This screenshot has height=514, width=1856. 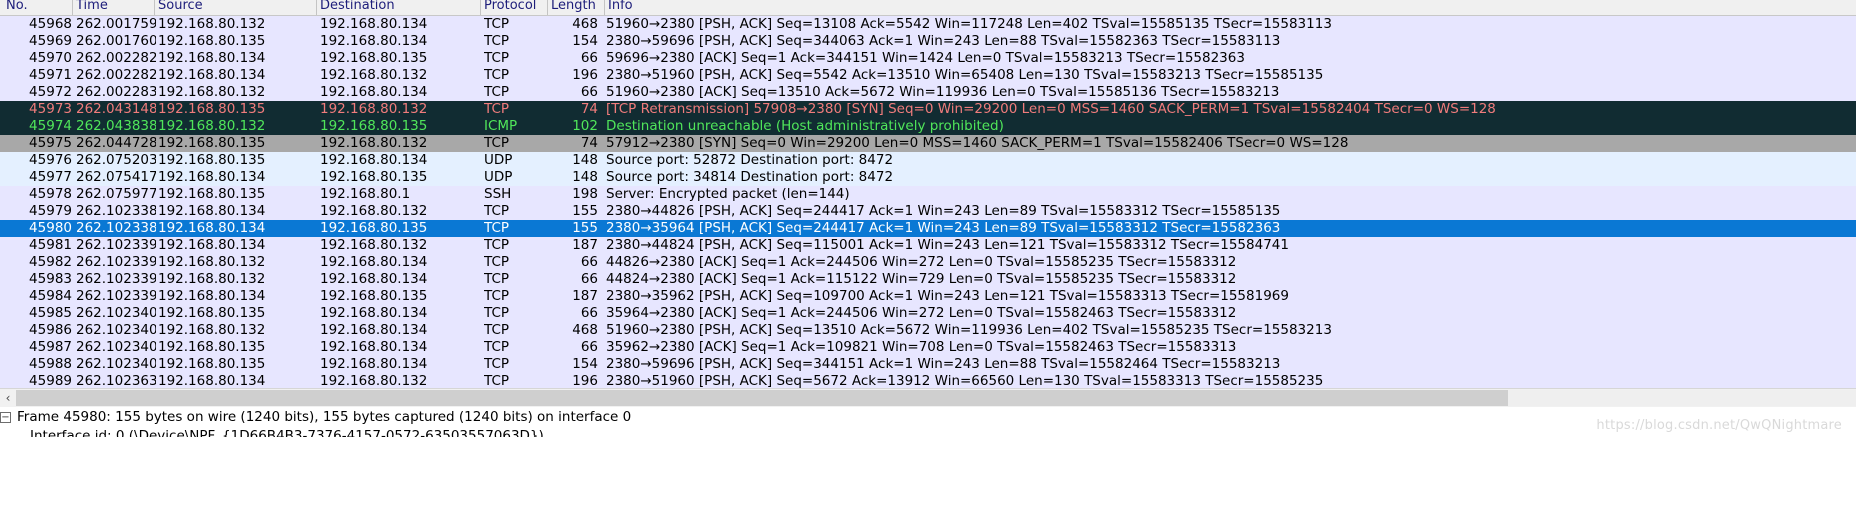 What do you see at coordinates (585, 245) in the screenshot?
I see `cell-length: 187` at bounding box center [585, 245].